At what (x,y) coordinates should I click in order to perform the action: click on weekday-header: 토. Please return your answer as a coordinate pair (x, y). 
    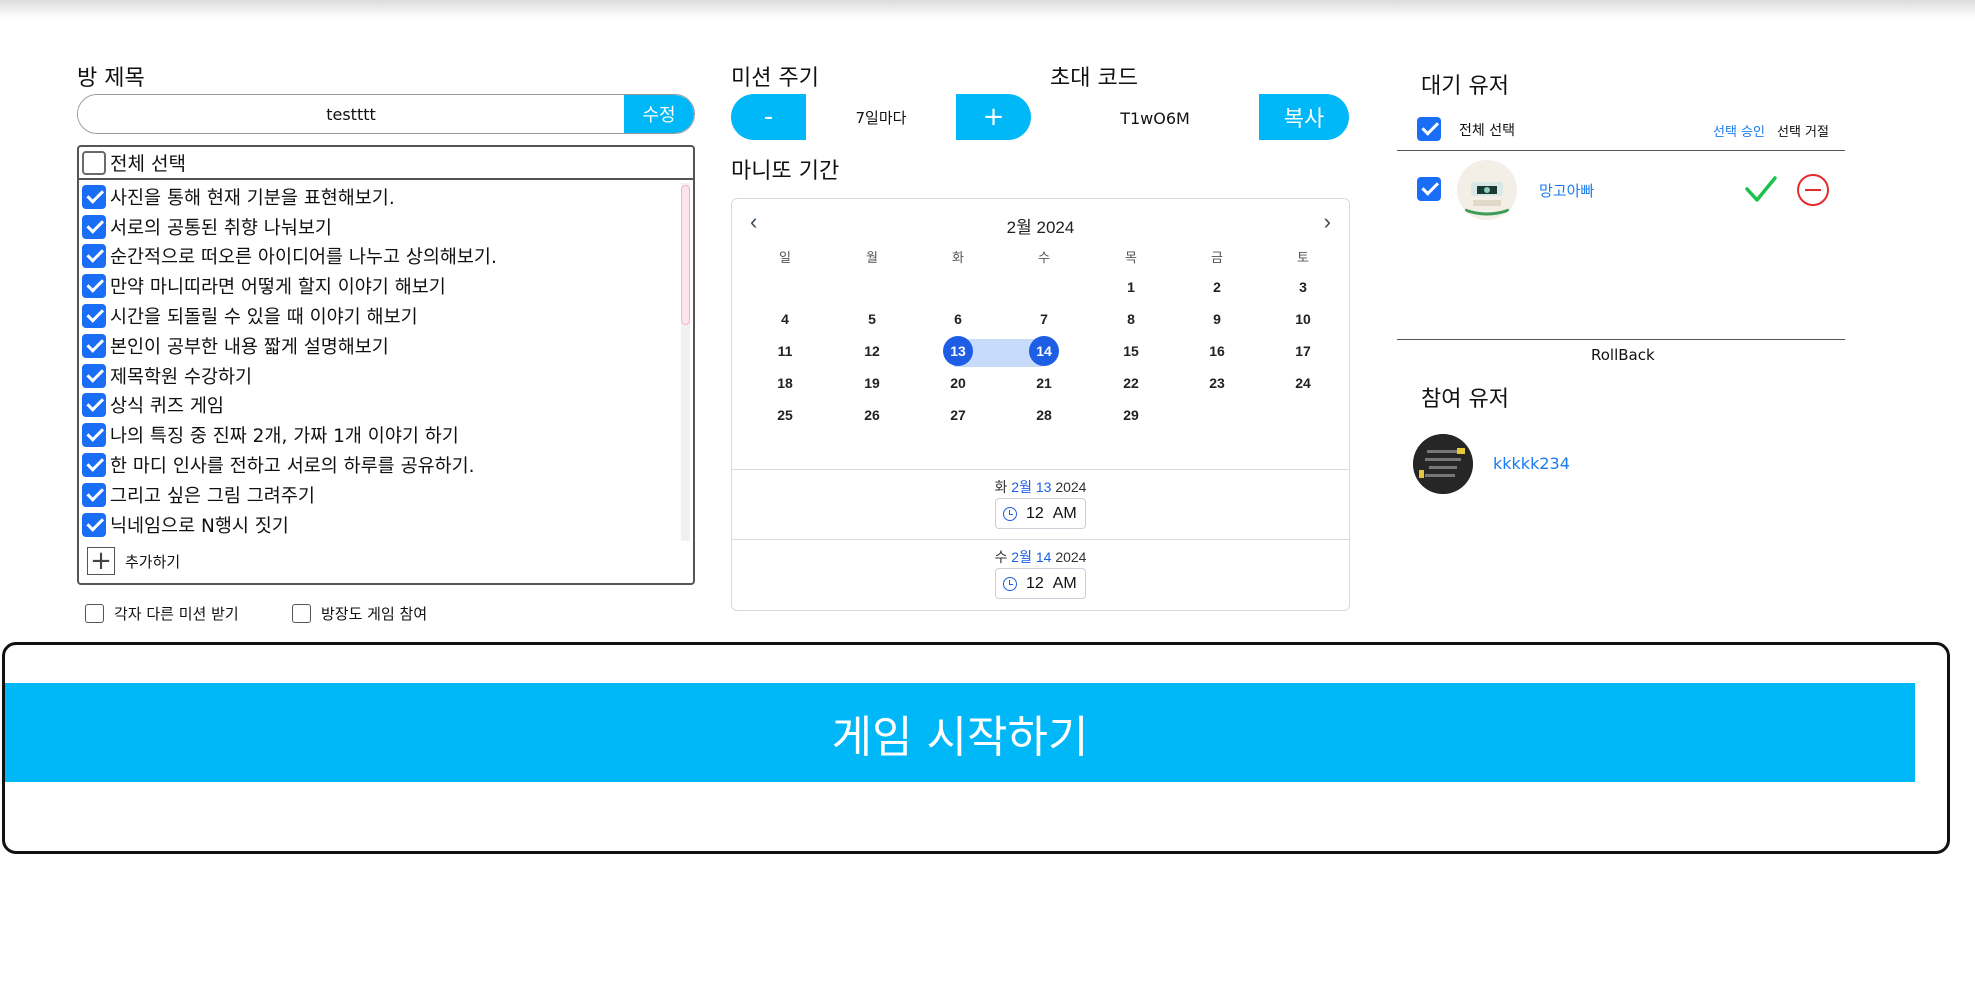
    Looking at the image, I should click on (1303, 257).